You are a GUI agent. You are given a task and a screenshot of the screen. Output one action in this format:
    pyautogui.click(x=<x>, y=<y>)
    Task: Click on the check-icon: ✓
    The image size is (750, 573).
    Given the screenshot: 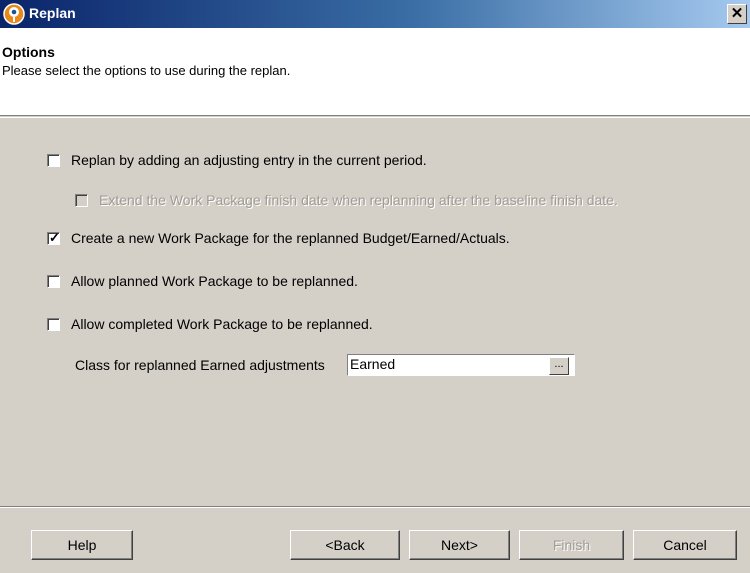 What is the action you would take?
    pyautogui.click(x=54, y=237)
    